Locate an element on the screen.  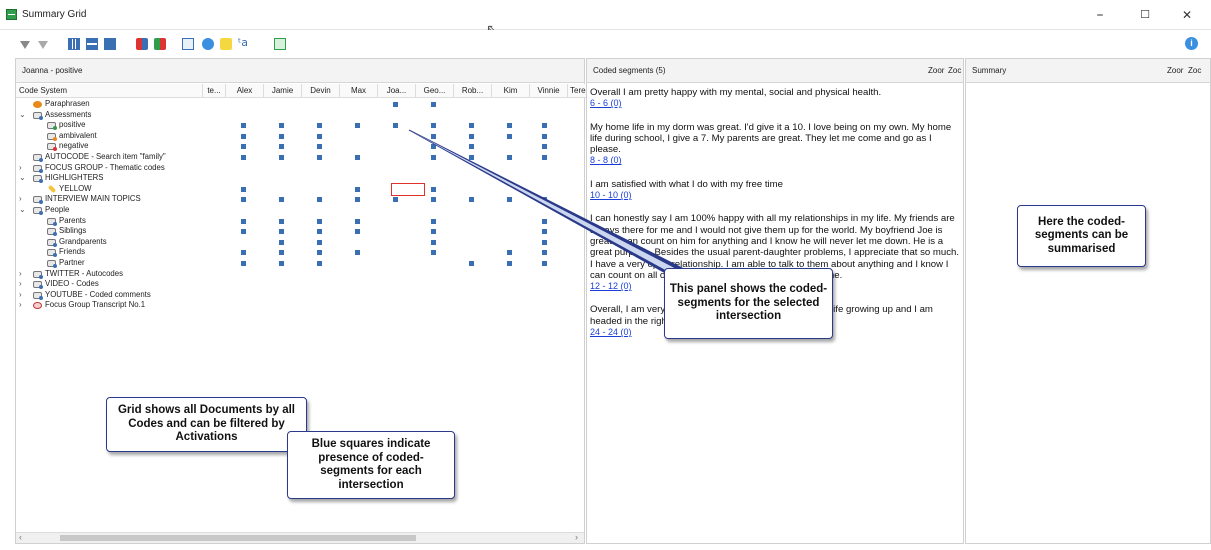
scroll-right-arrow-icon: › is located at coordinates (576, 537).